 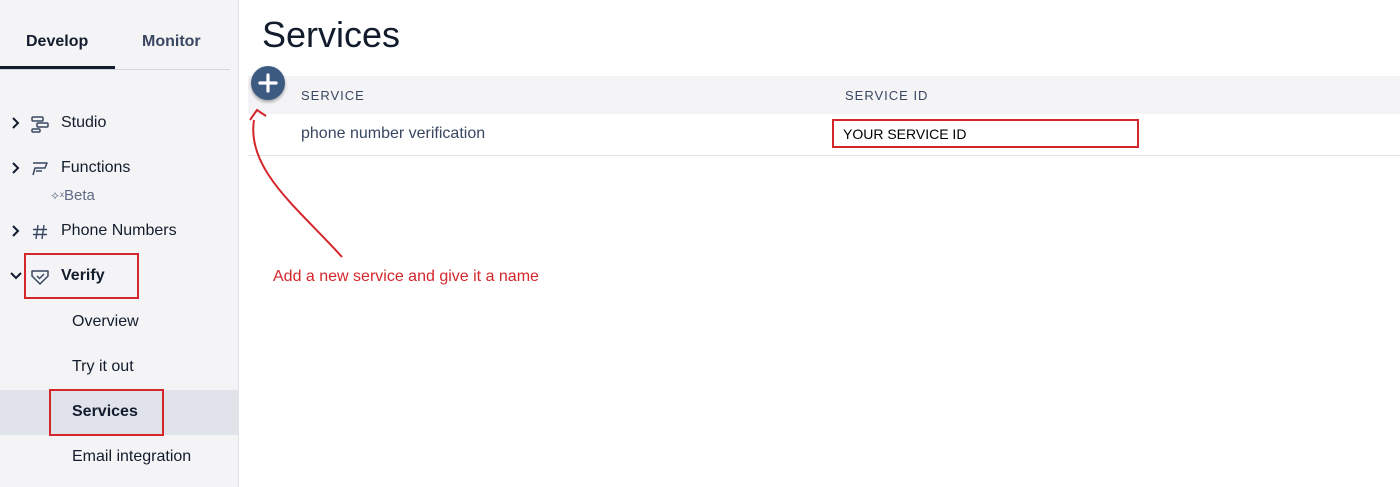 What do you see at coordinates (132, 456) in the screenshot?
I see `sidebar-subitem-label: Email integration` at bounding box center [132, 456].